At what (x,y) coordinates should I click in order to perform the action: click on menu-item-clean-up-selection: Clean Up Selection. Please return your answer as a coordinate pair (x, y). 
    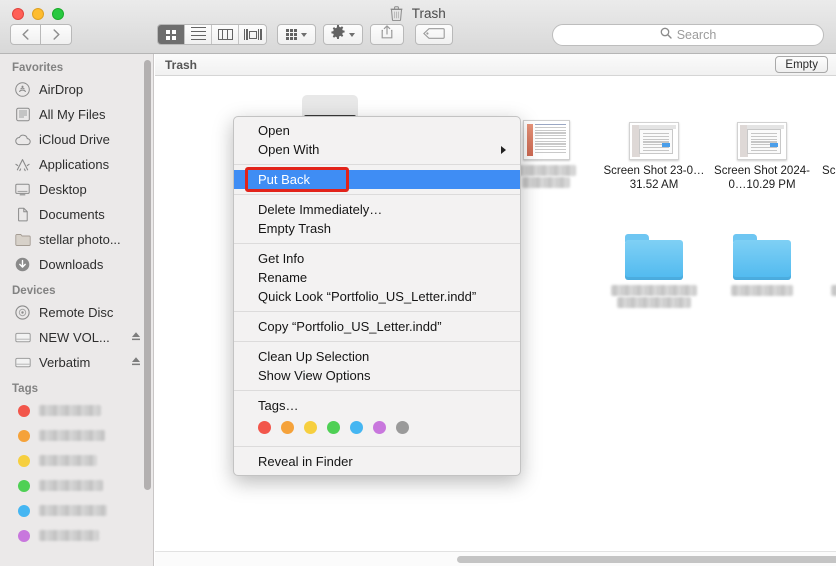
    Looking at the image, I should click on (377, 356).